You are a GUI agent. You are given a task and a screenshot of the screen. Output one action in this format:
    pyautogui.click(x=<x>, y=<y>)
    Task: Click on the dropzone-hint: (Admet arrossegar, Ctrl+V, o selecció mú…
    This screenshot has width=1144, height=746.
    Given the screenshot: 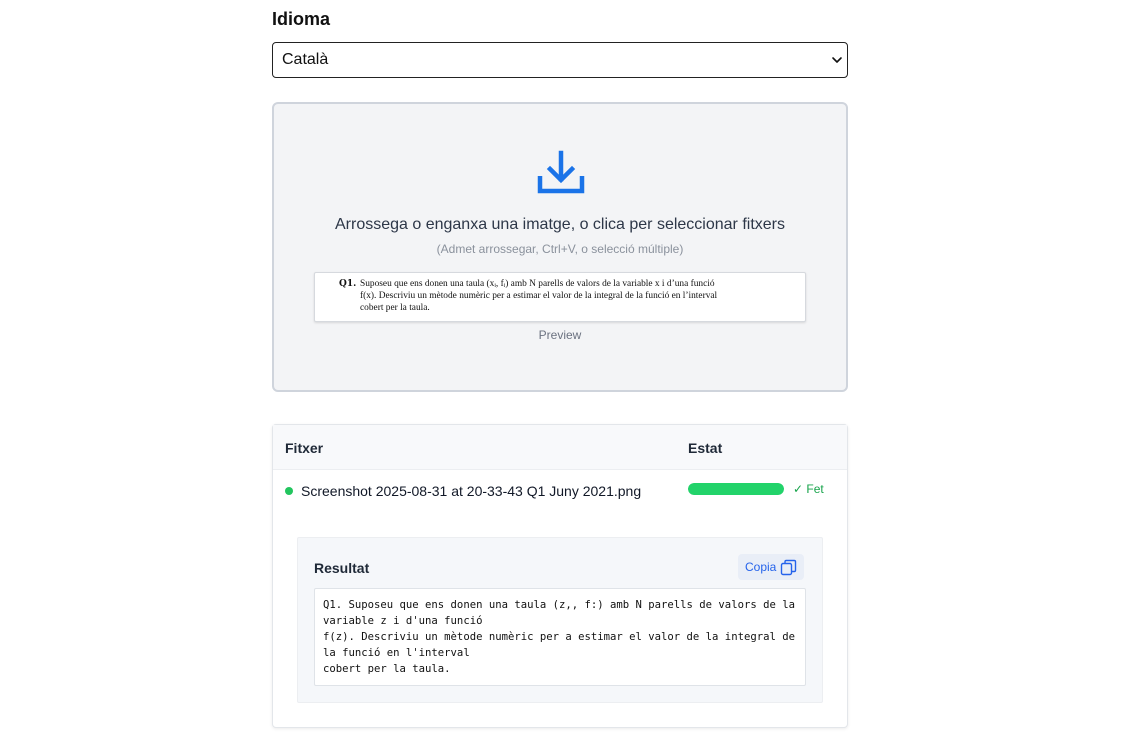 What is the action you would take?
    pyautogui.click(x=560, y=249)
    